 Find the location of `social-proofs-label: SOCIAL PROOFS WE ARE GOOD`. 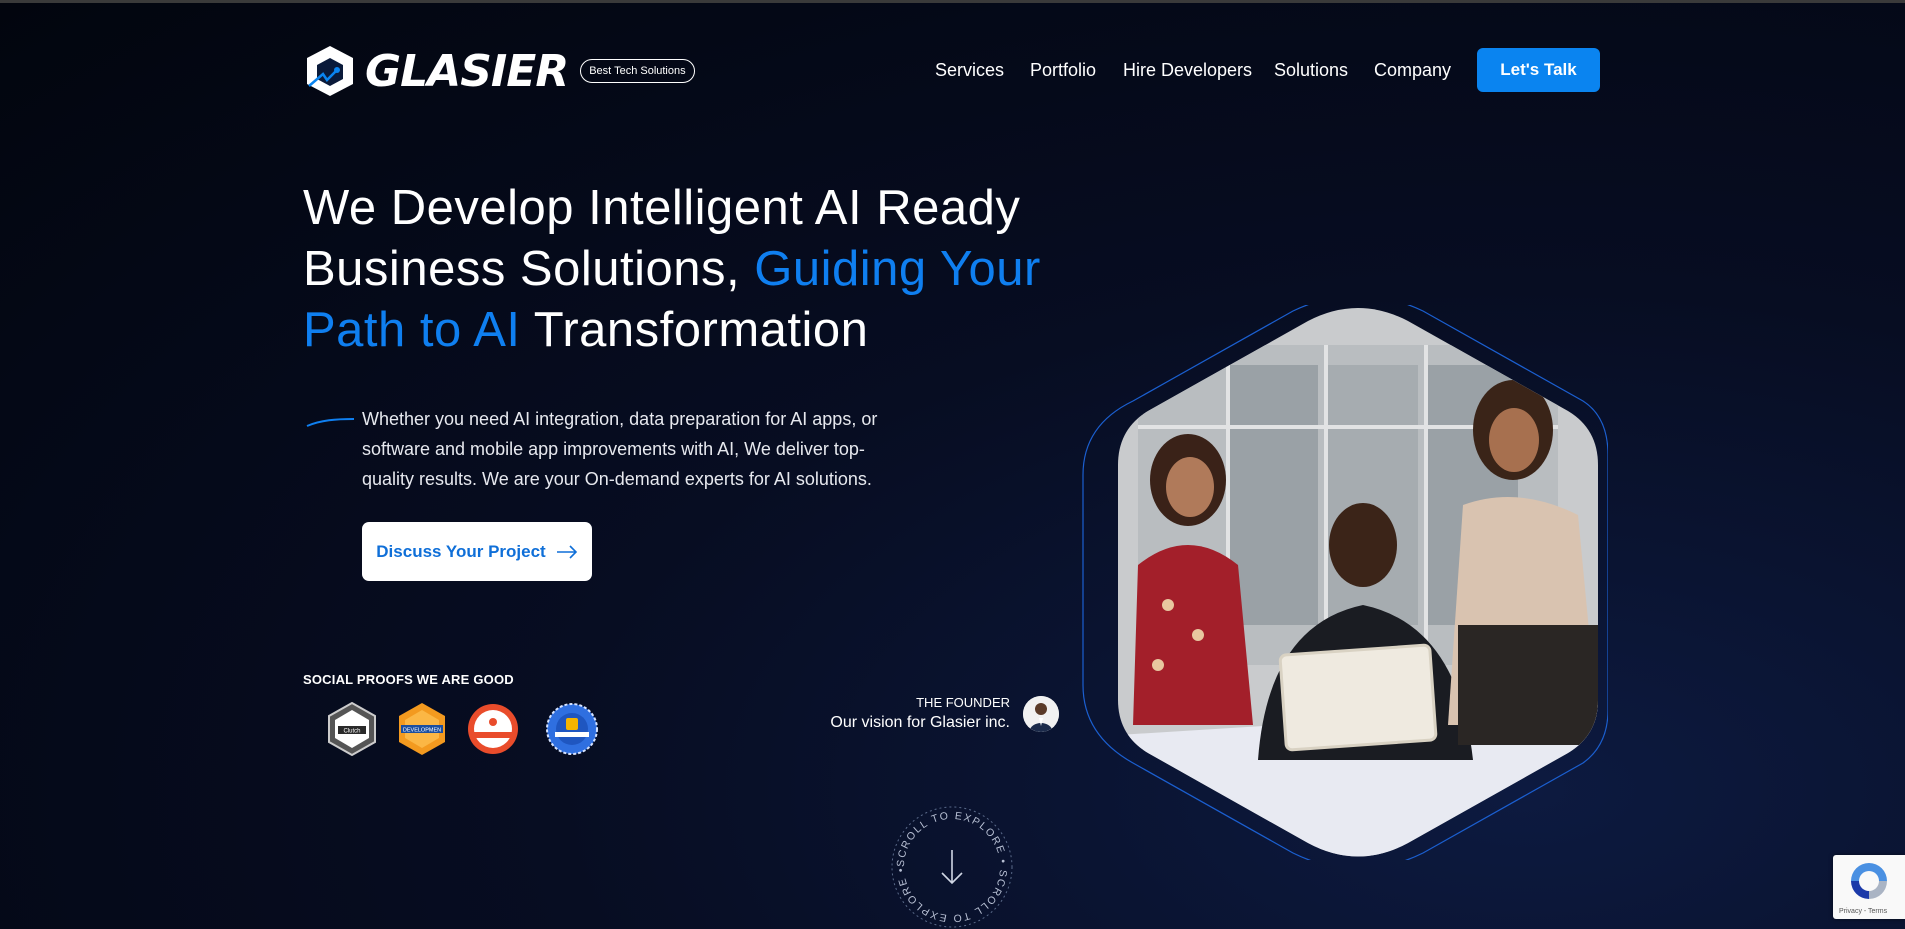

social-proofs-label: SOCIAL PROOFS WE ARE GOOD is located at coordinates (408, 679).